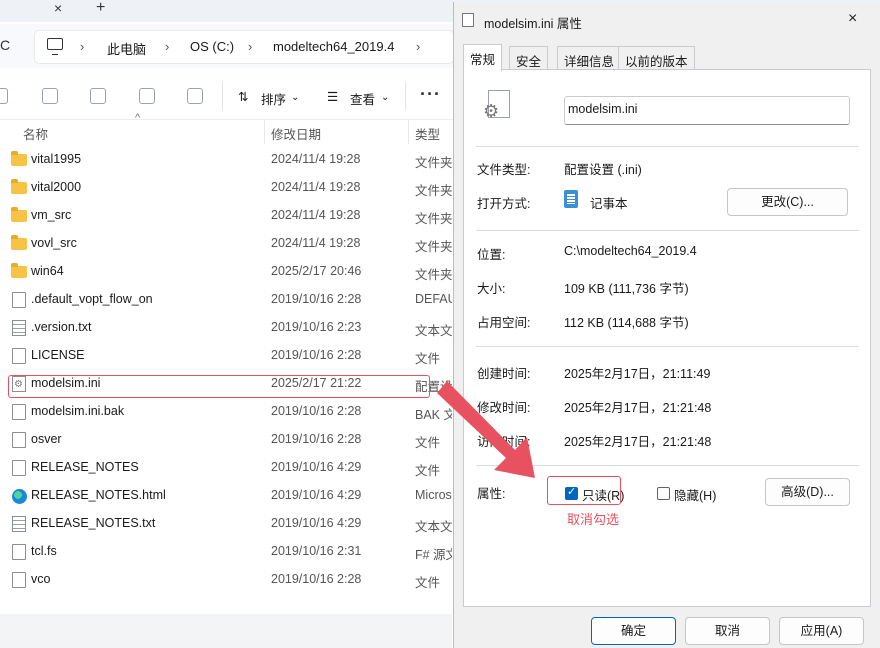 The width and height of the screenshot is (880, 648). What do you see at coordinates (226, 160) in the screenshot?
I see `file-row: vital1995 2024/11/4 19:28 文件夹` at bounding box center [226, 160].